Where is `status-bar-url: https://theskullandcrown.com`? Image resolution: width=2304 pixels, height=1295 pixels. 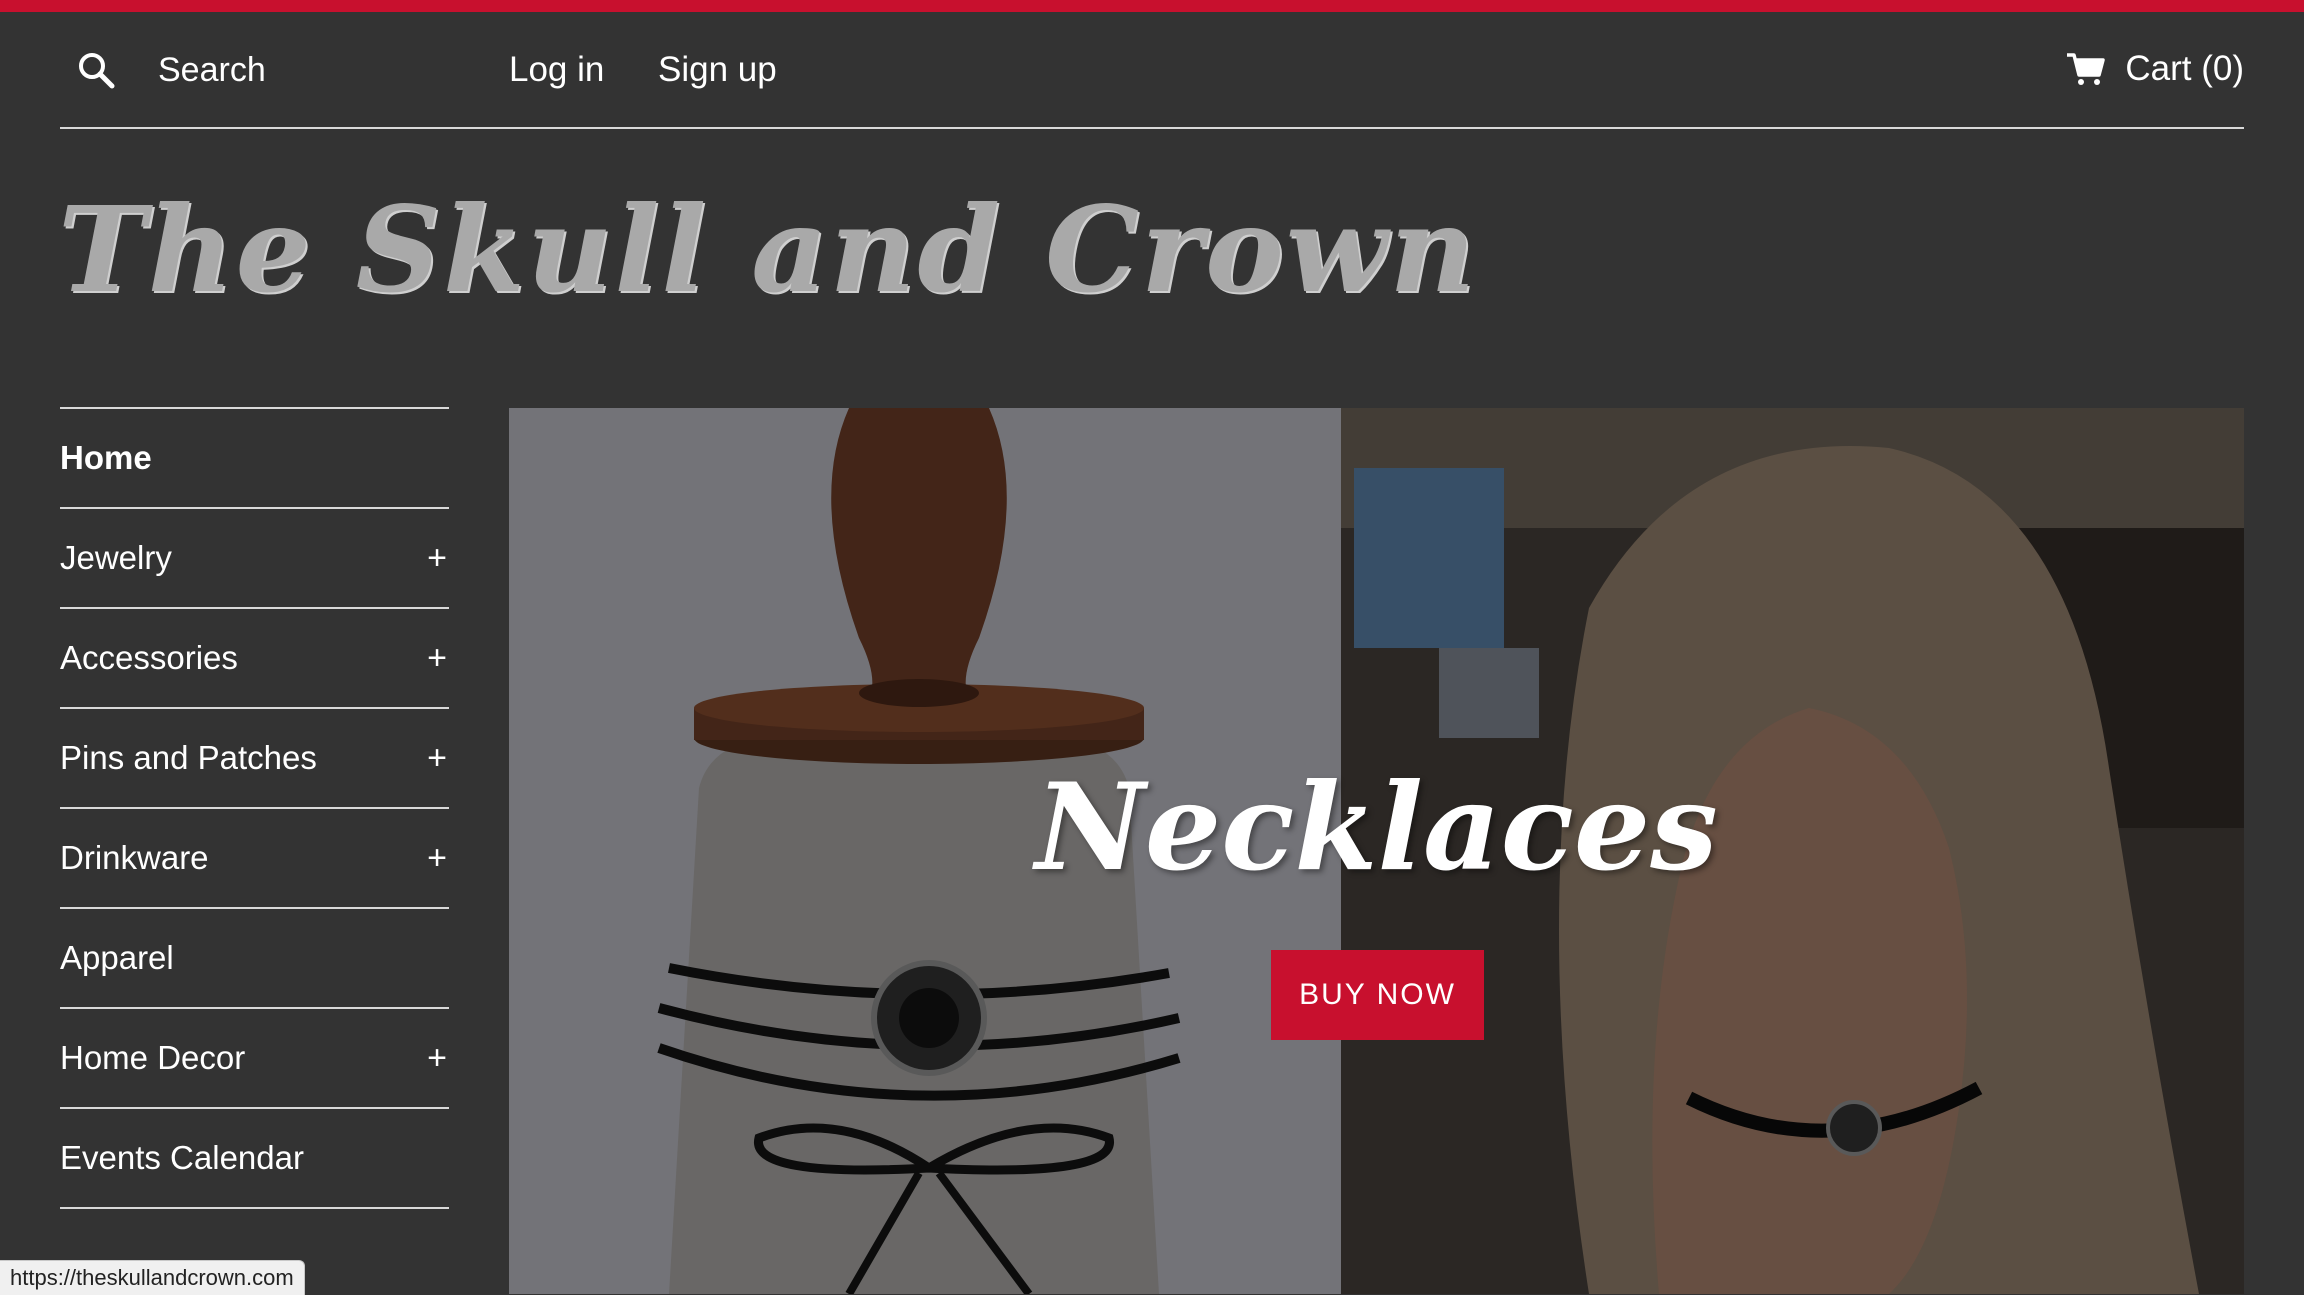 status-bar-url: https://theskullandcrown.com is located at coordinates (152, 1277).